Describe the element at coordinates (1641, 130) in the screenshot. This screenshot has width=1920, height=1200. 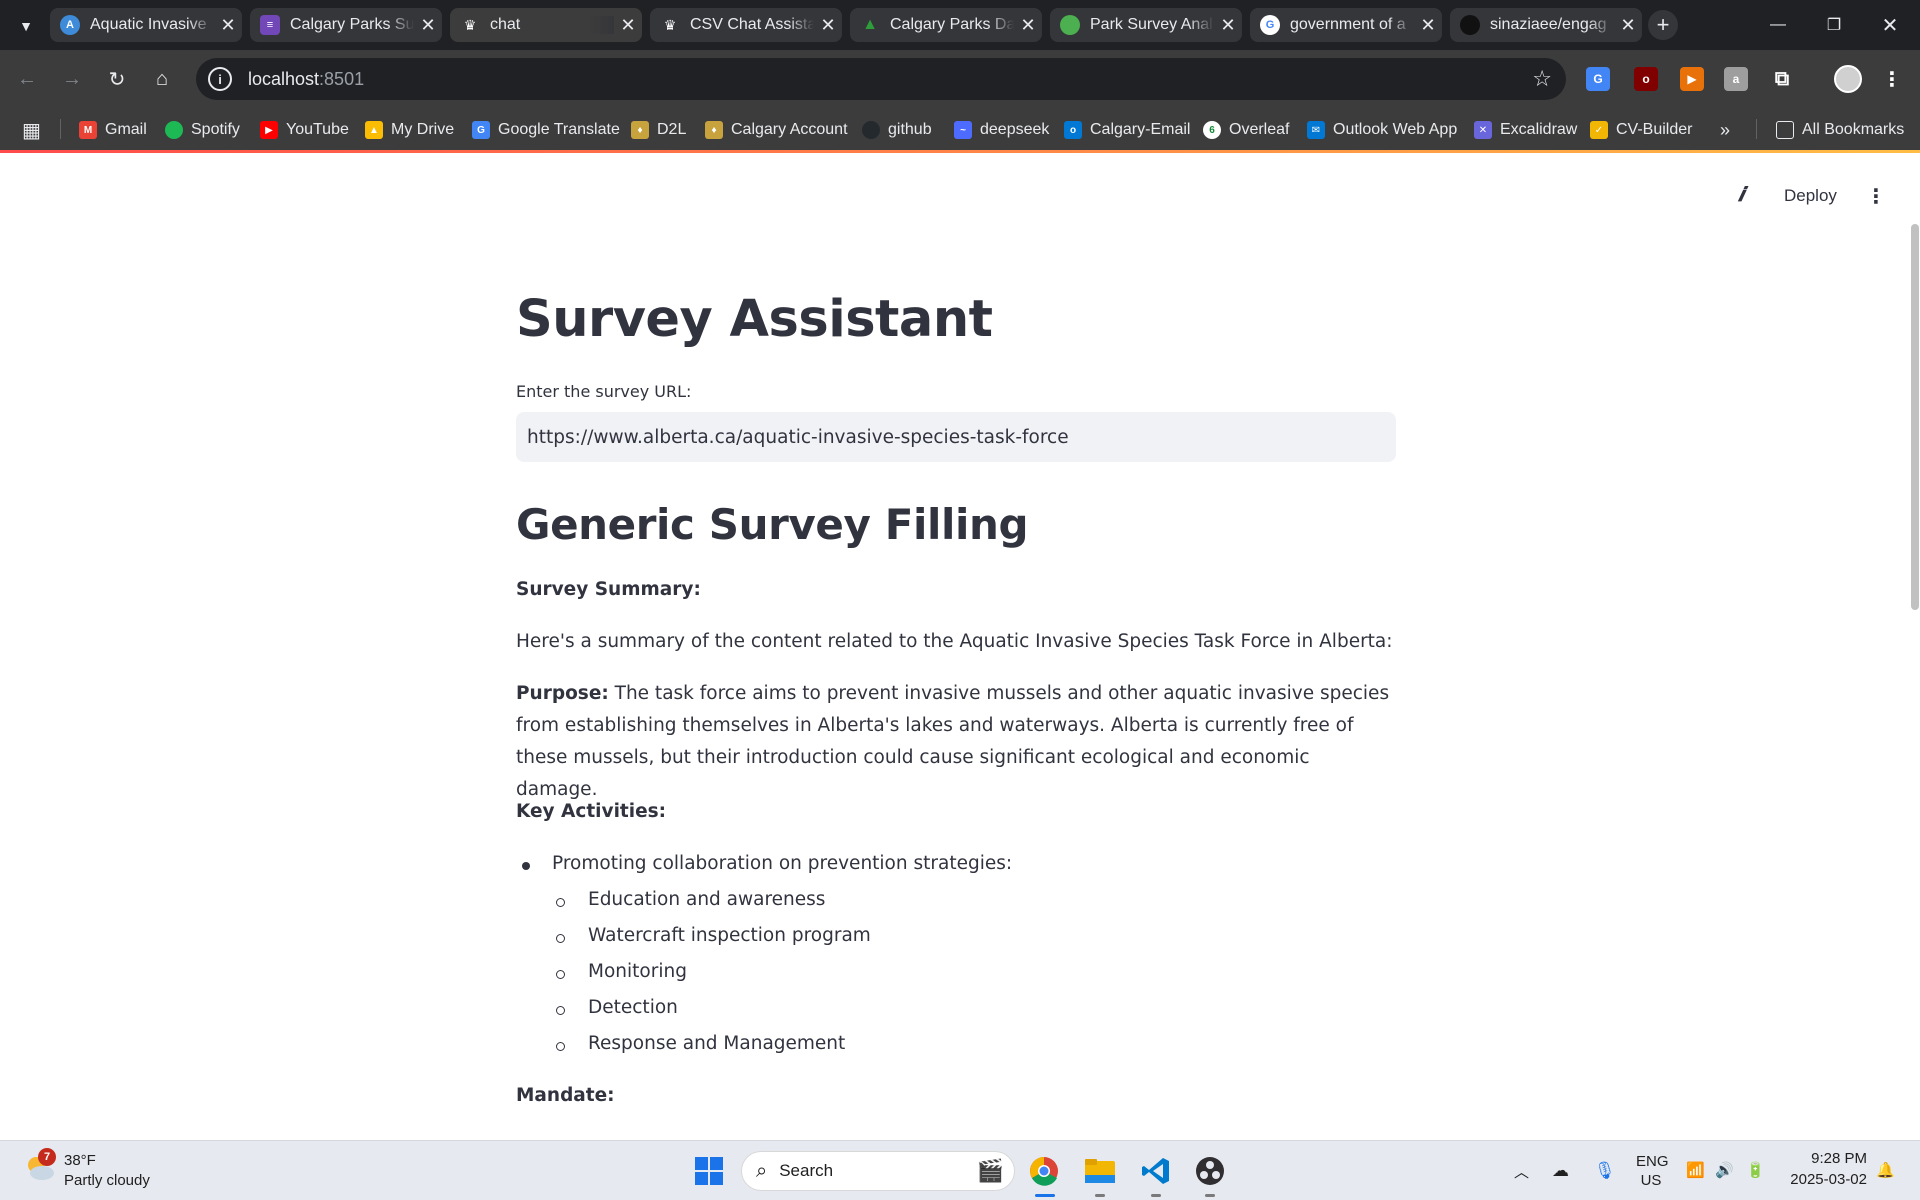
I see `bookmark-cv-builder: ✓ CV-Builder` at that location.